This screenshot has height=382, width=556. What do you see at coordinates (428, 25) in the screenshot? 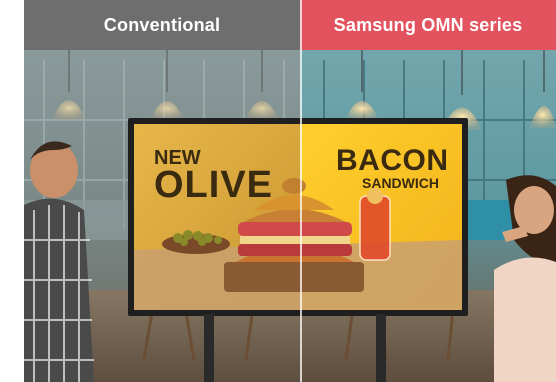
I see `samsung-omn-label: Samsung OMN series` at bounding box center [428, 25].